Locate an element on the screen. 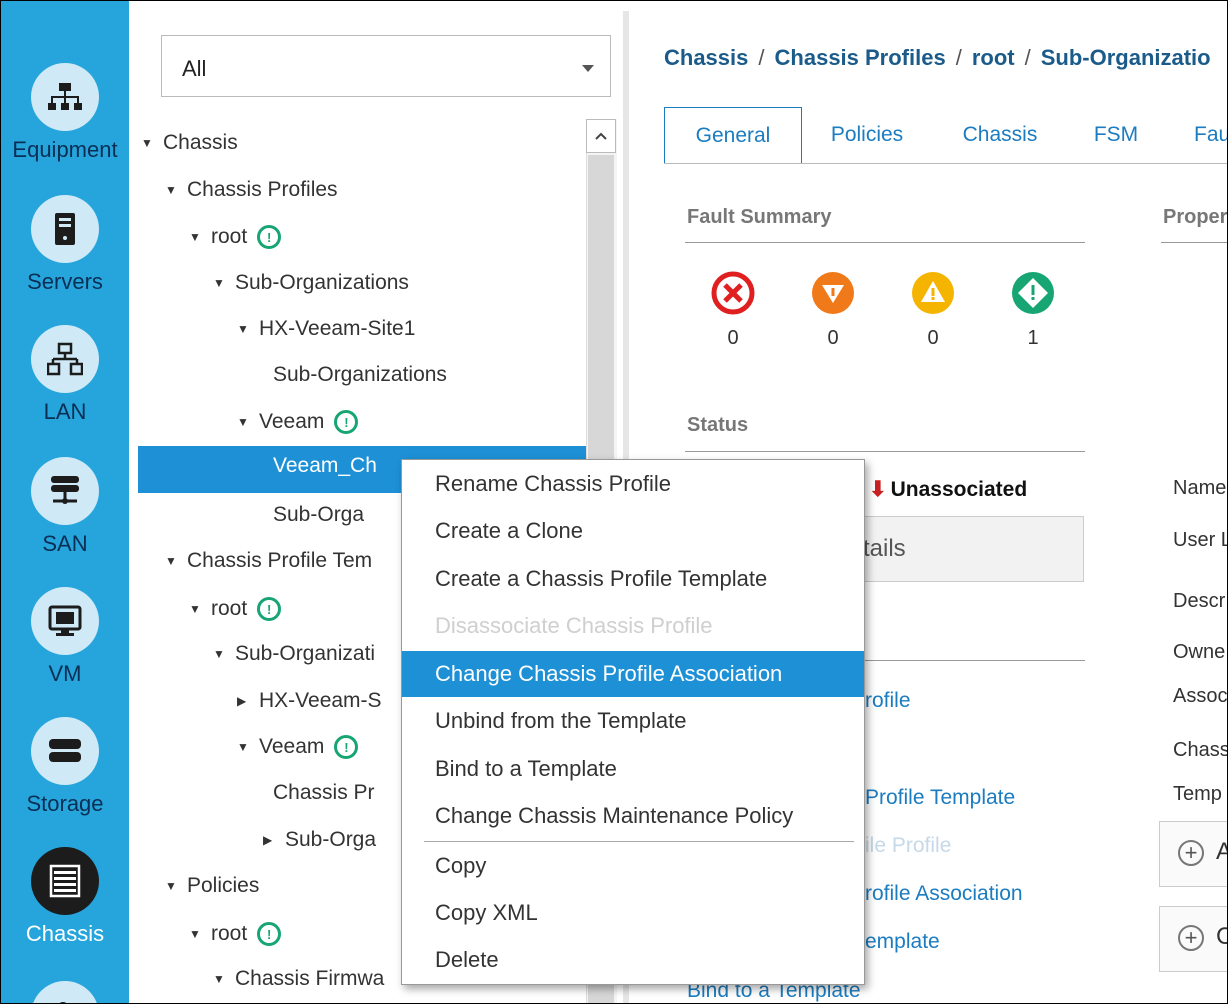 This screenshot has width=1228, height=1004. tab-policies: Policies is located at coordinates (867, 135).